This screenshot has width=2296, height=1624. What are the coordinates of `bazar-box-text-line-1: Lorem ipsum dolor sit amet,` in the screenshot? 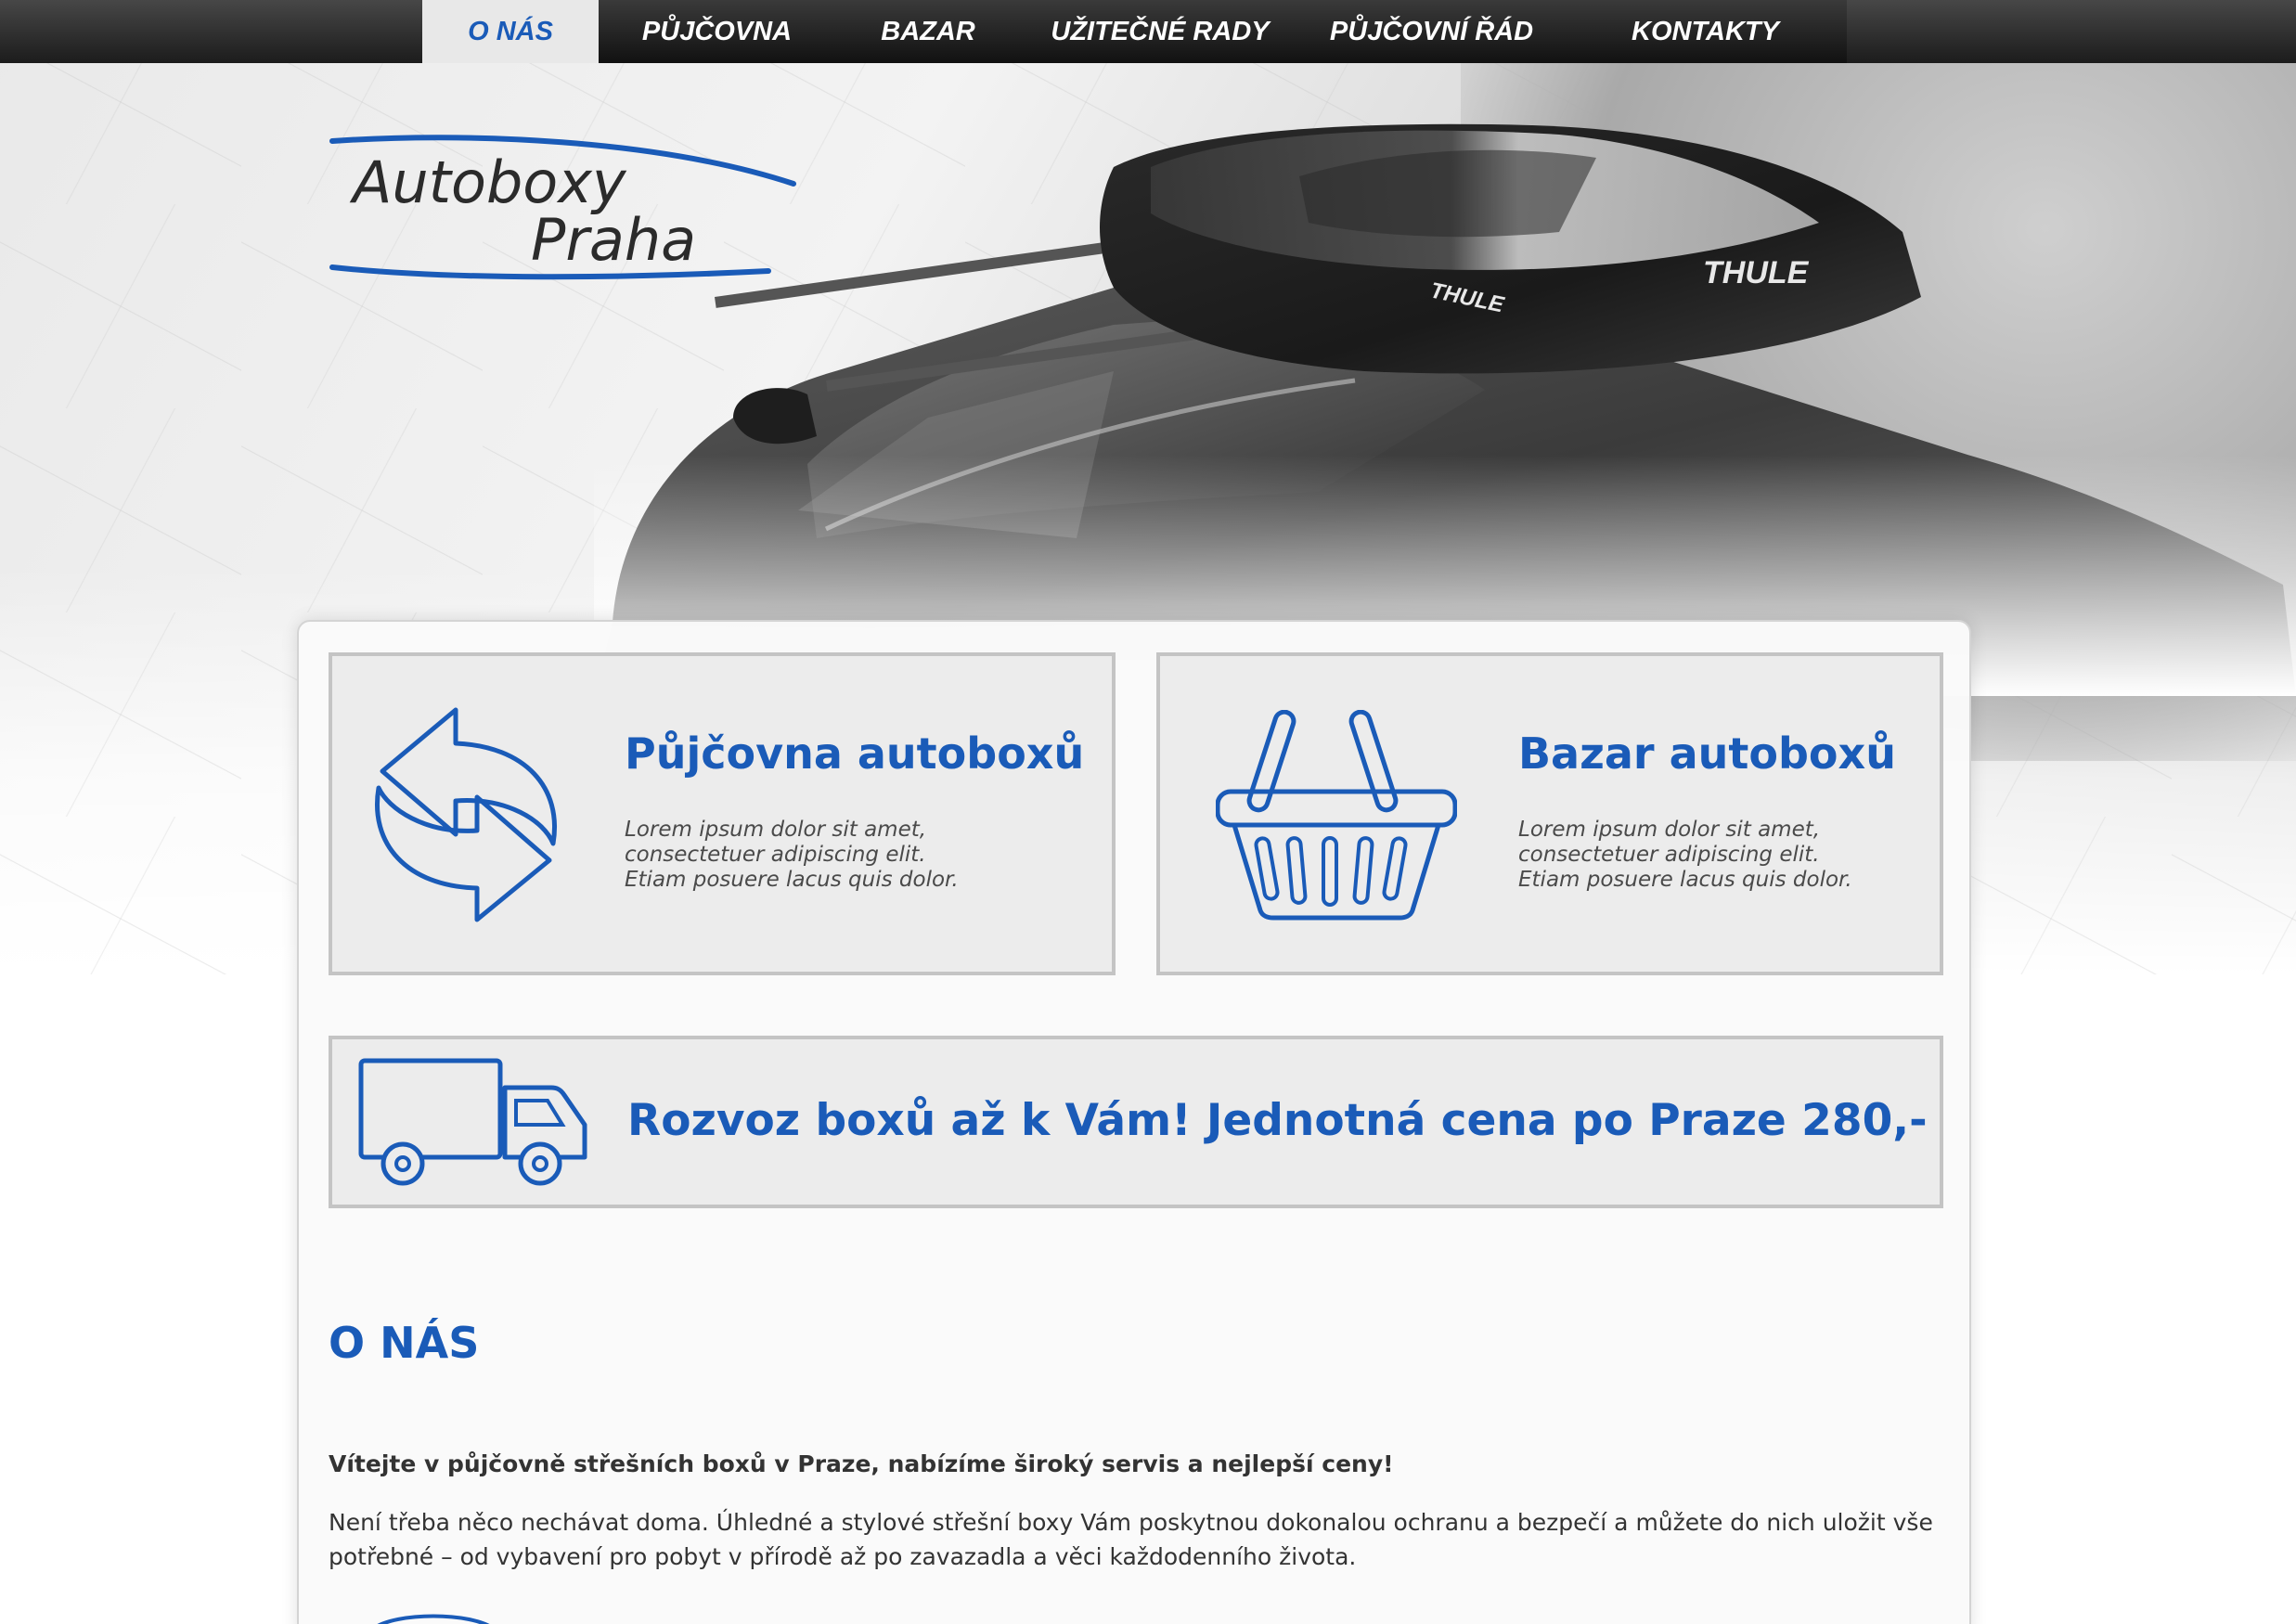 It's located at (1669, 830).